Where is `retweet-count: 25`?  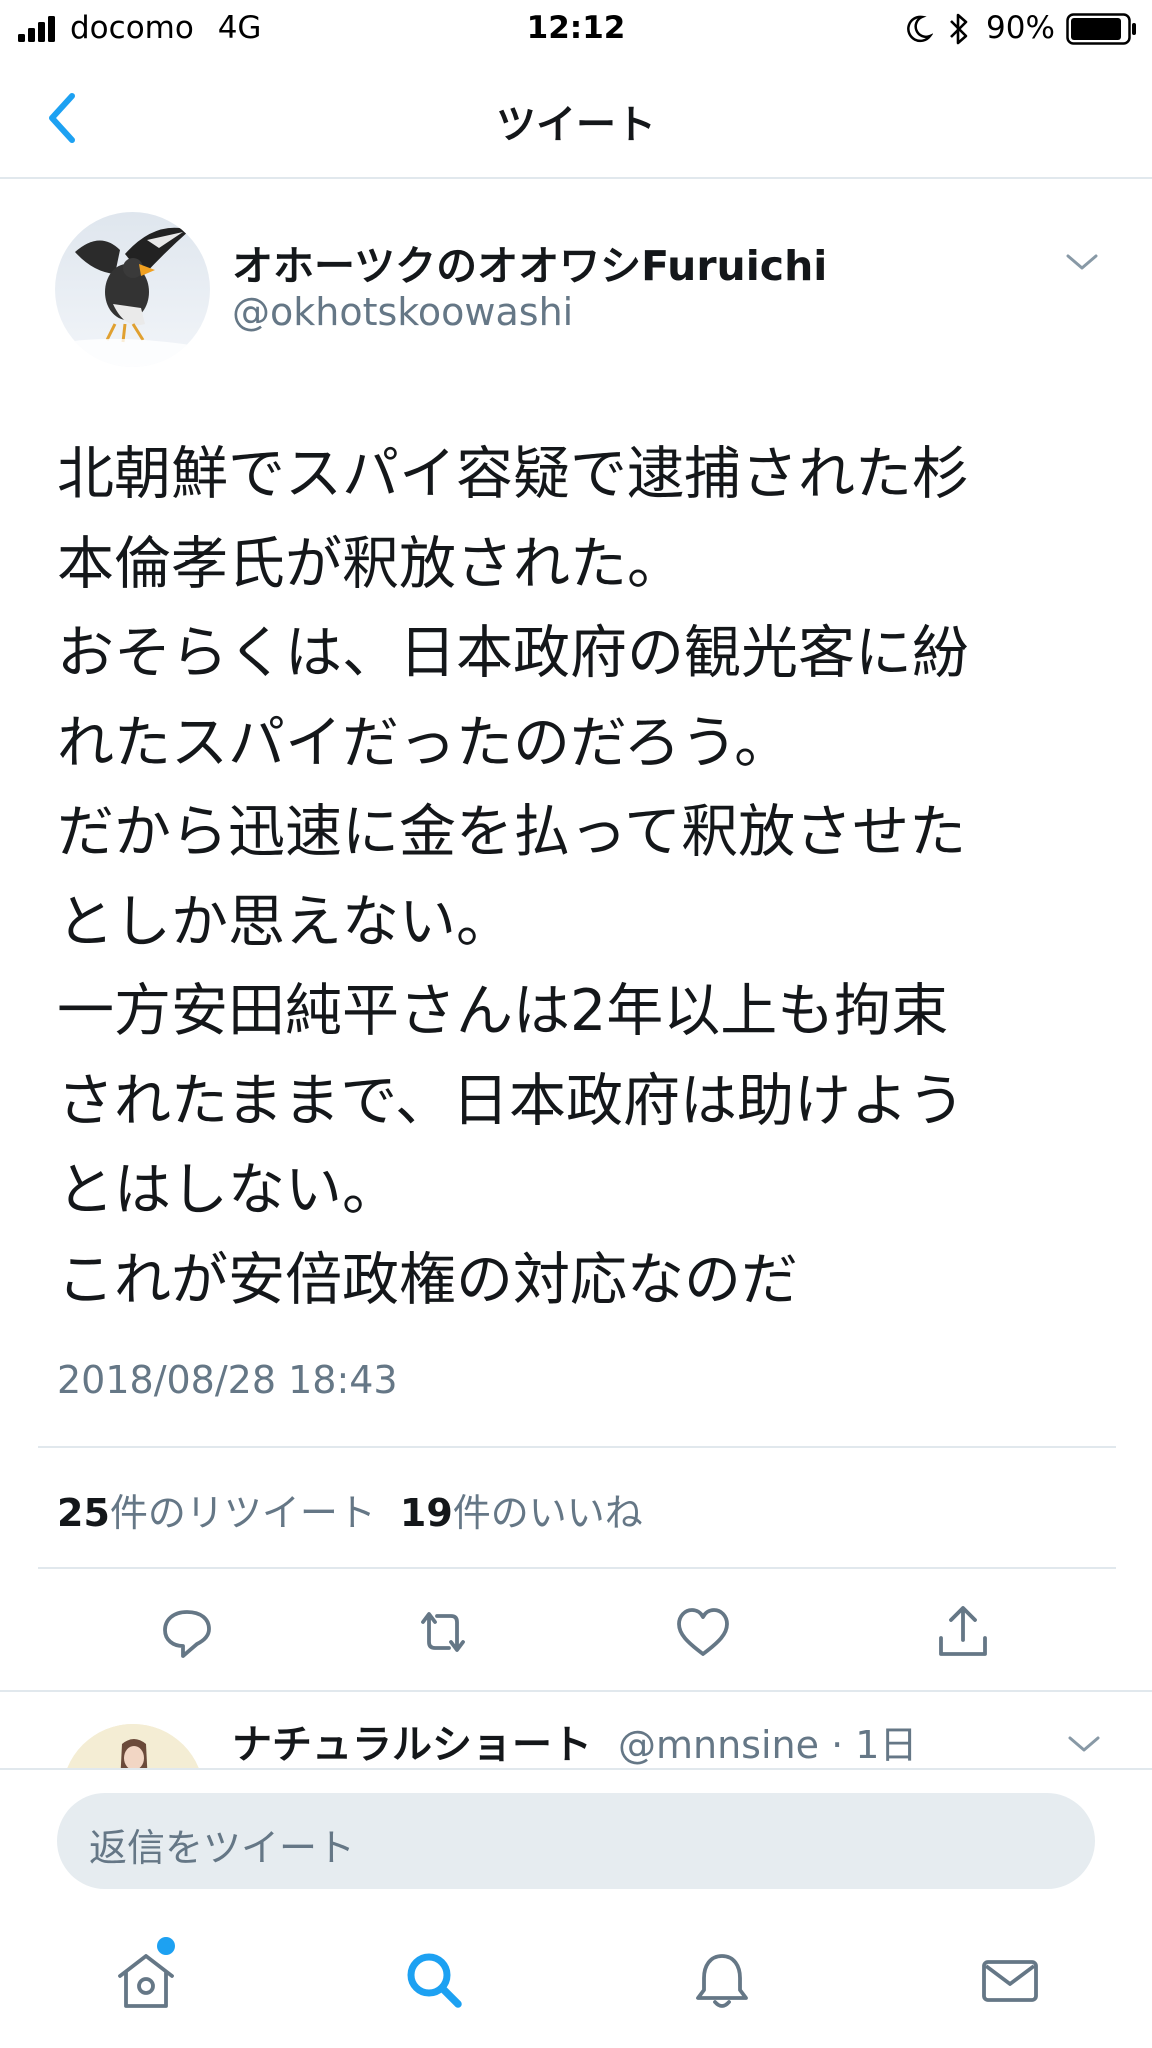
retweet-count: 25 is located at coordinates (83, 1513).